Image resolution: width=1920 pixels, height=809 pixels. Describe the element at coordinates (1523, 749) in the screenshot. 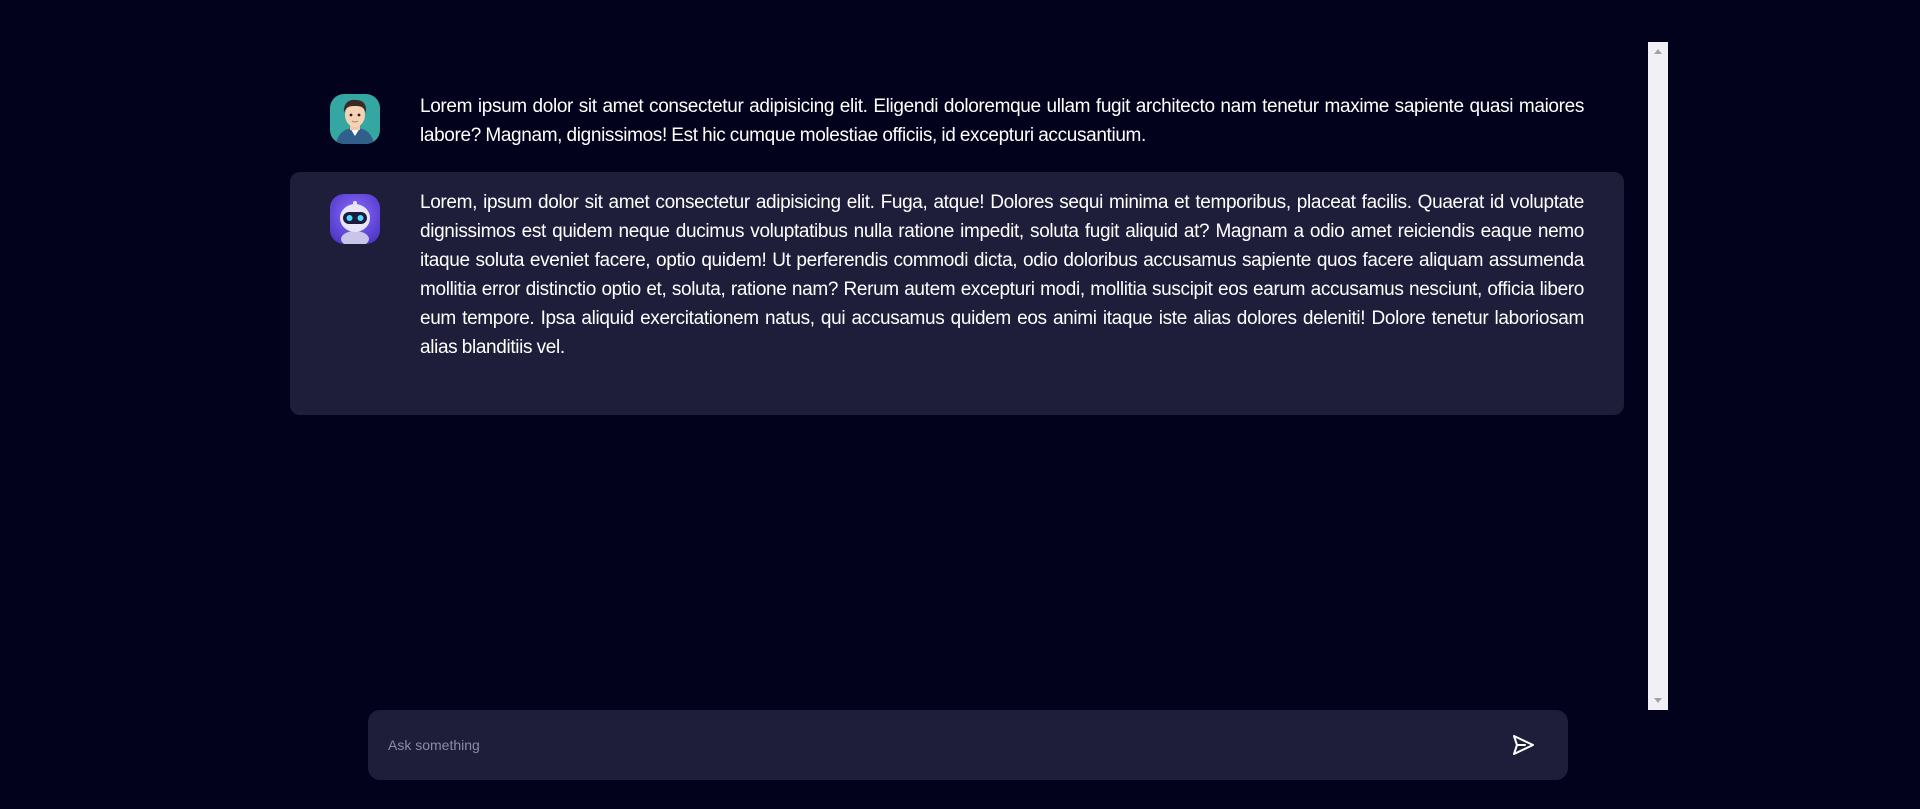

I see `send-icon` at that location.